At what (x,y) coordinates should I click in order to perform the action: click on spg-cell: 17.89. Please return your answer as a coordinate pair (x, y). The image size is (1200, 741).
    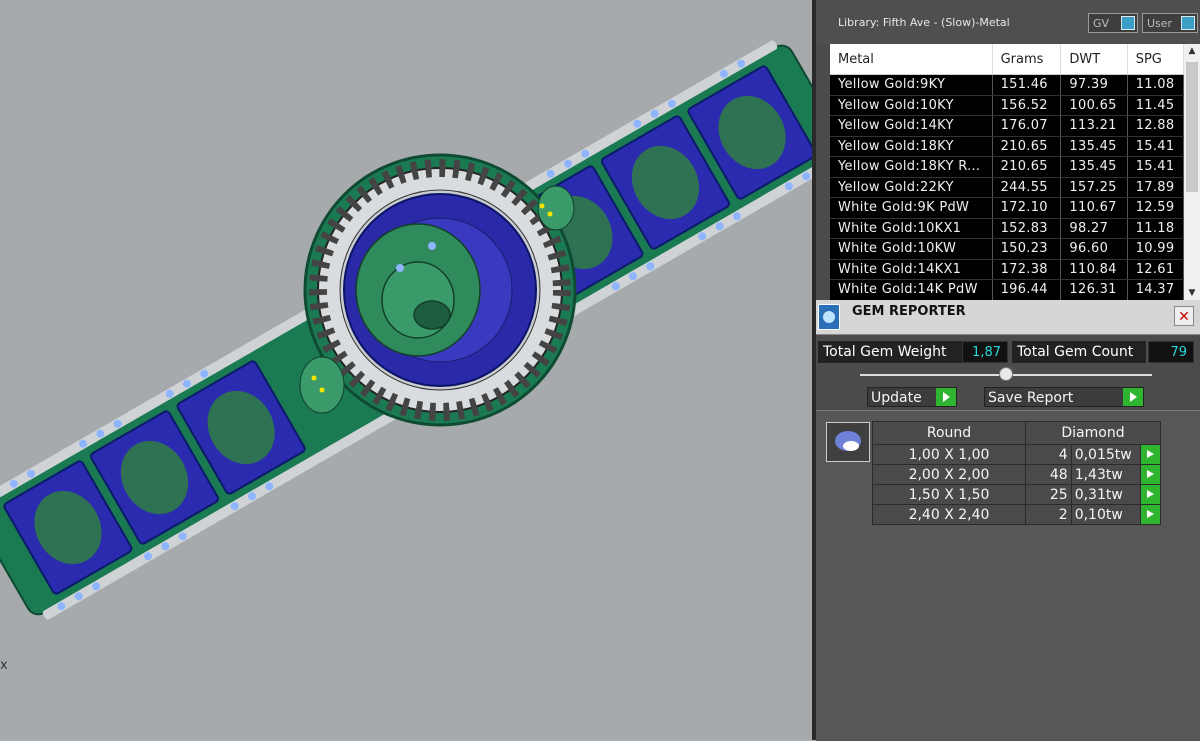
    Looking at the image, I should click on (1155, 187).